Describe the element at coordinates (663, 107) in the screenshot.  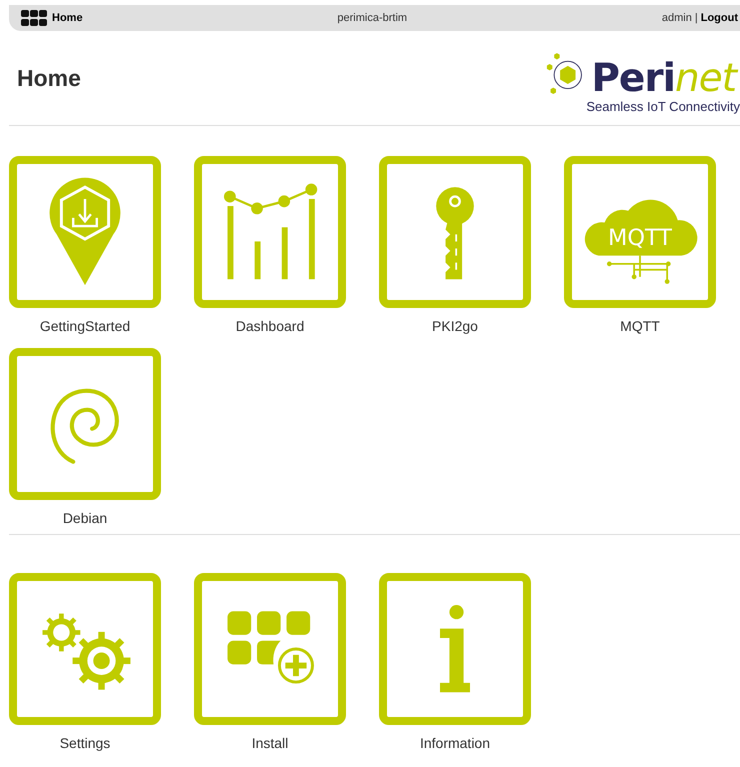
I see `logo-tagline: Seamless IoT Connectivity` at that location.